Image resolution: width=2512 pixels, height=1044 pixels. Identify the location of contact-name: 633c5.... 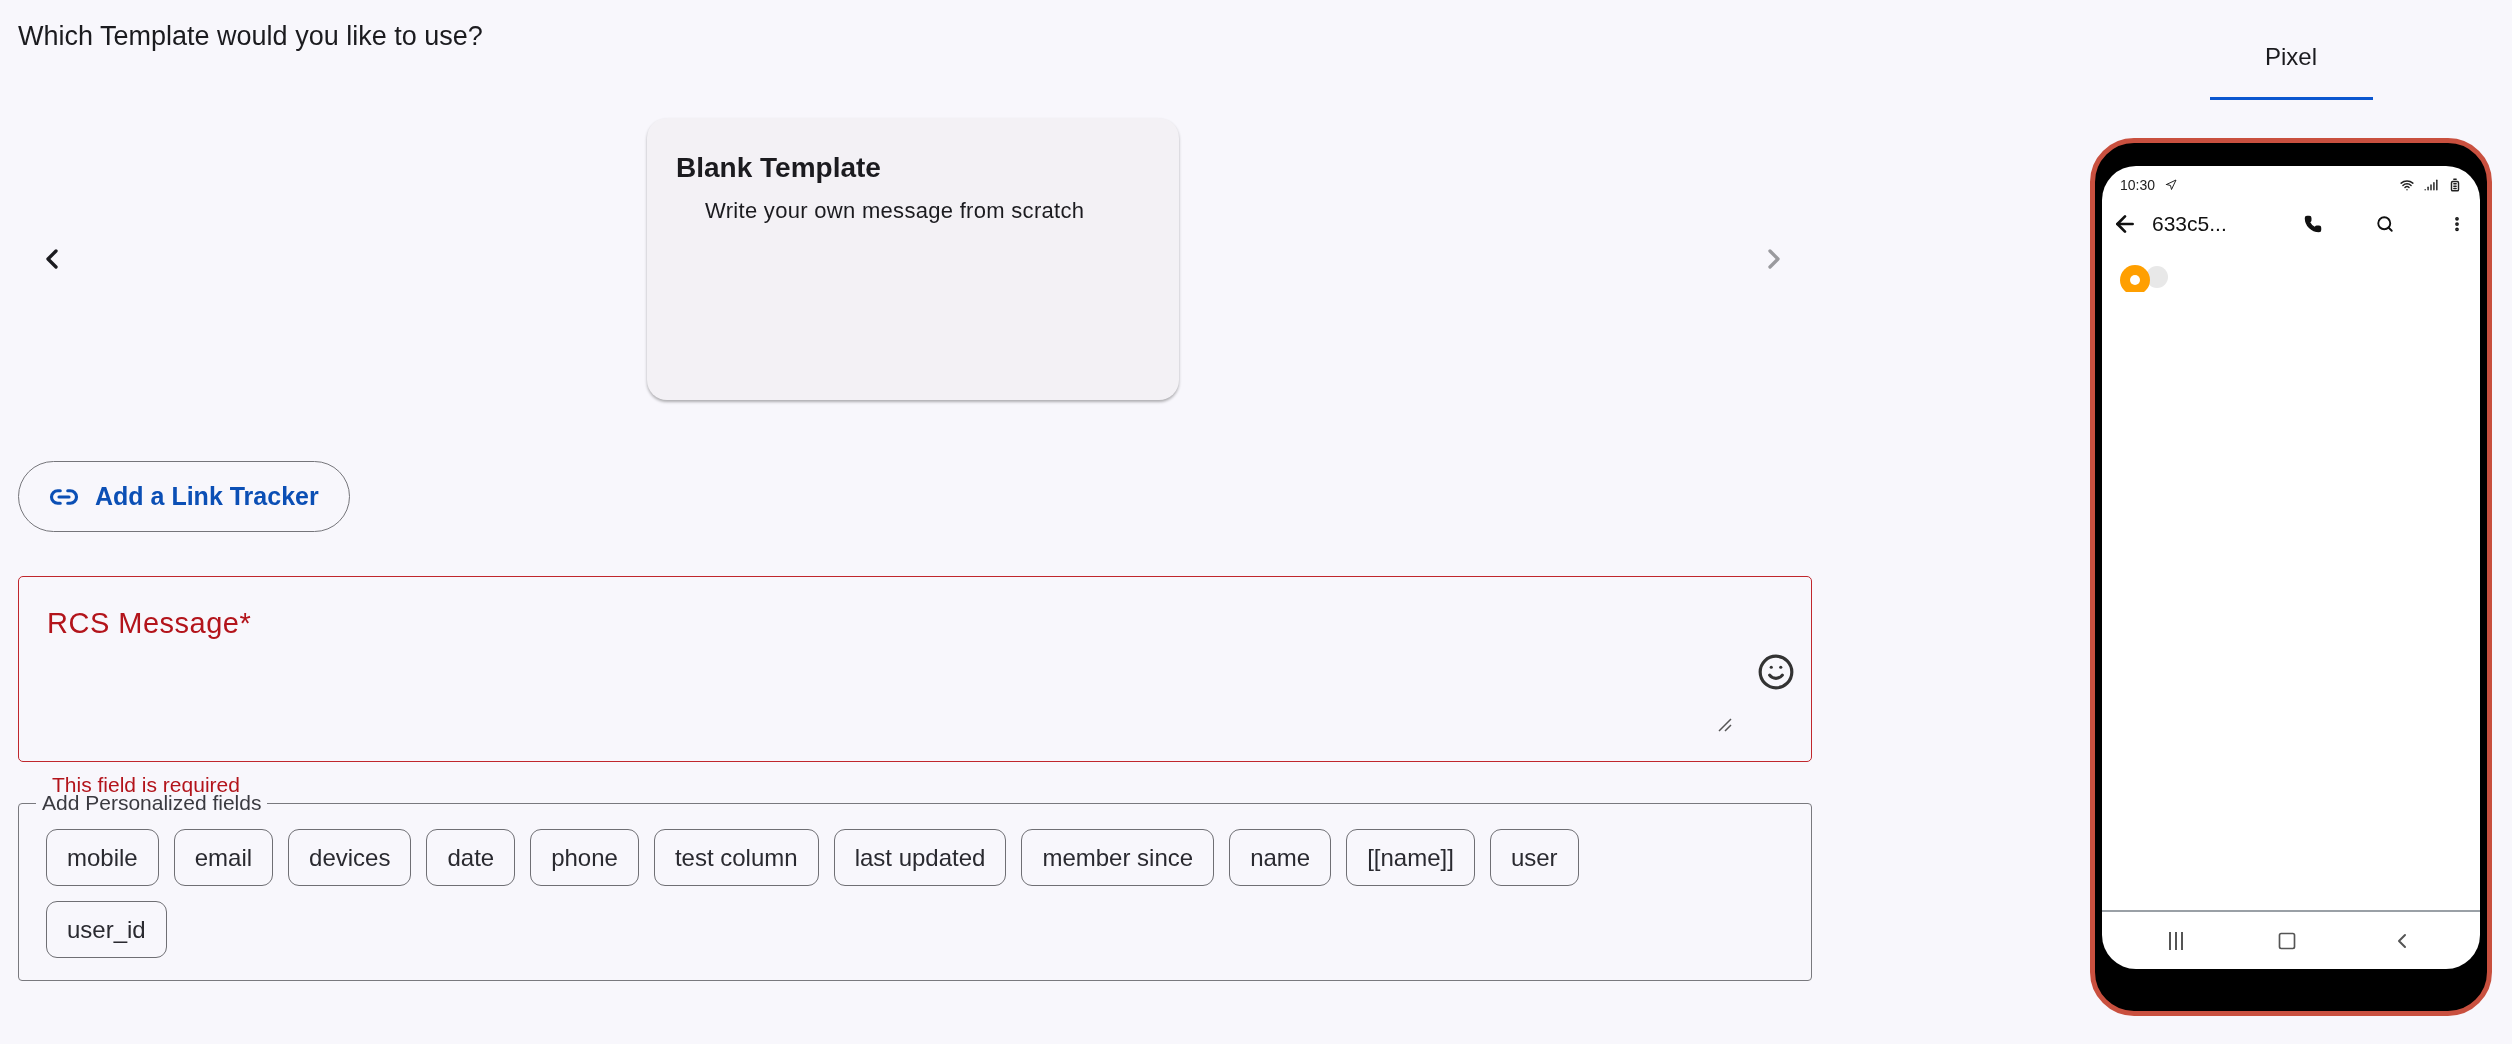
(2190, 224).